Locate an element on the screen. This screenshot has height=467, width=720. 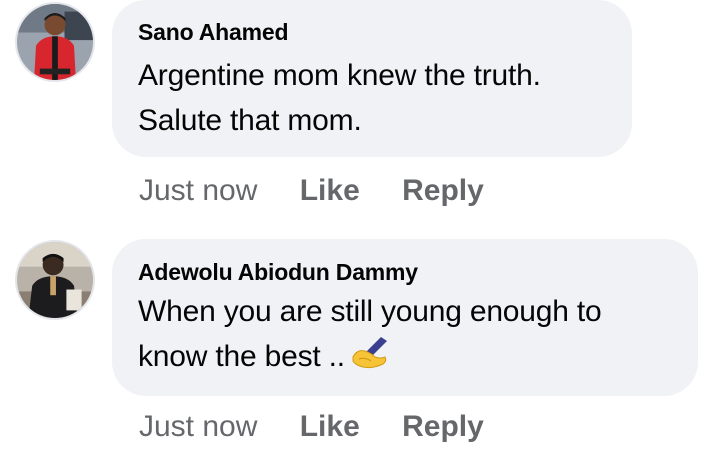
comment-text-line: When you are still young enough to is located at coordinates (370, 311).